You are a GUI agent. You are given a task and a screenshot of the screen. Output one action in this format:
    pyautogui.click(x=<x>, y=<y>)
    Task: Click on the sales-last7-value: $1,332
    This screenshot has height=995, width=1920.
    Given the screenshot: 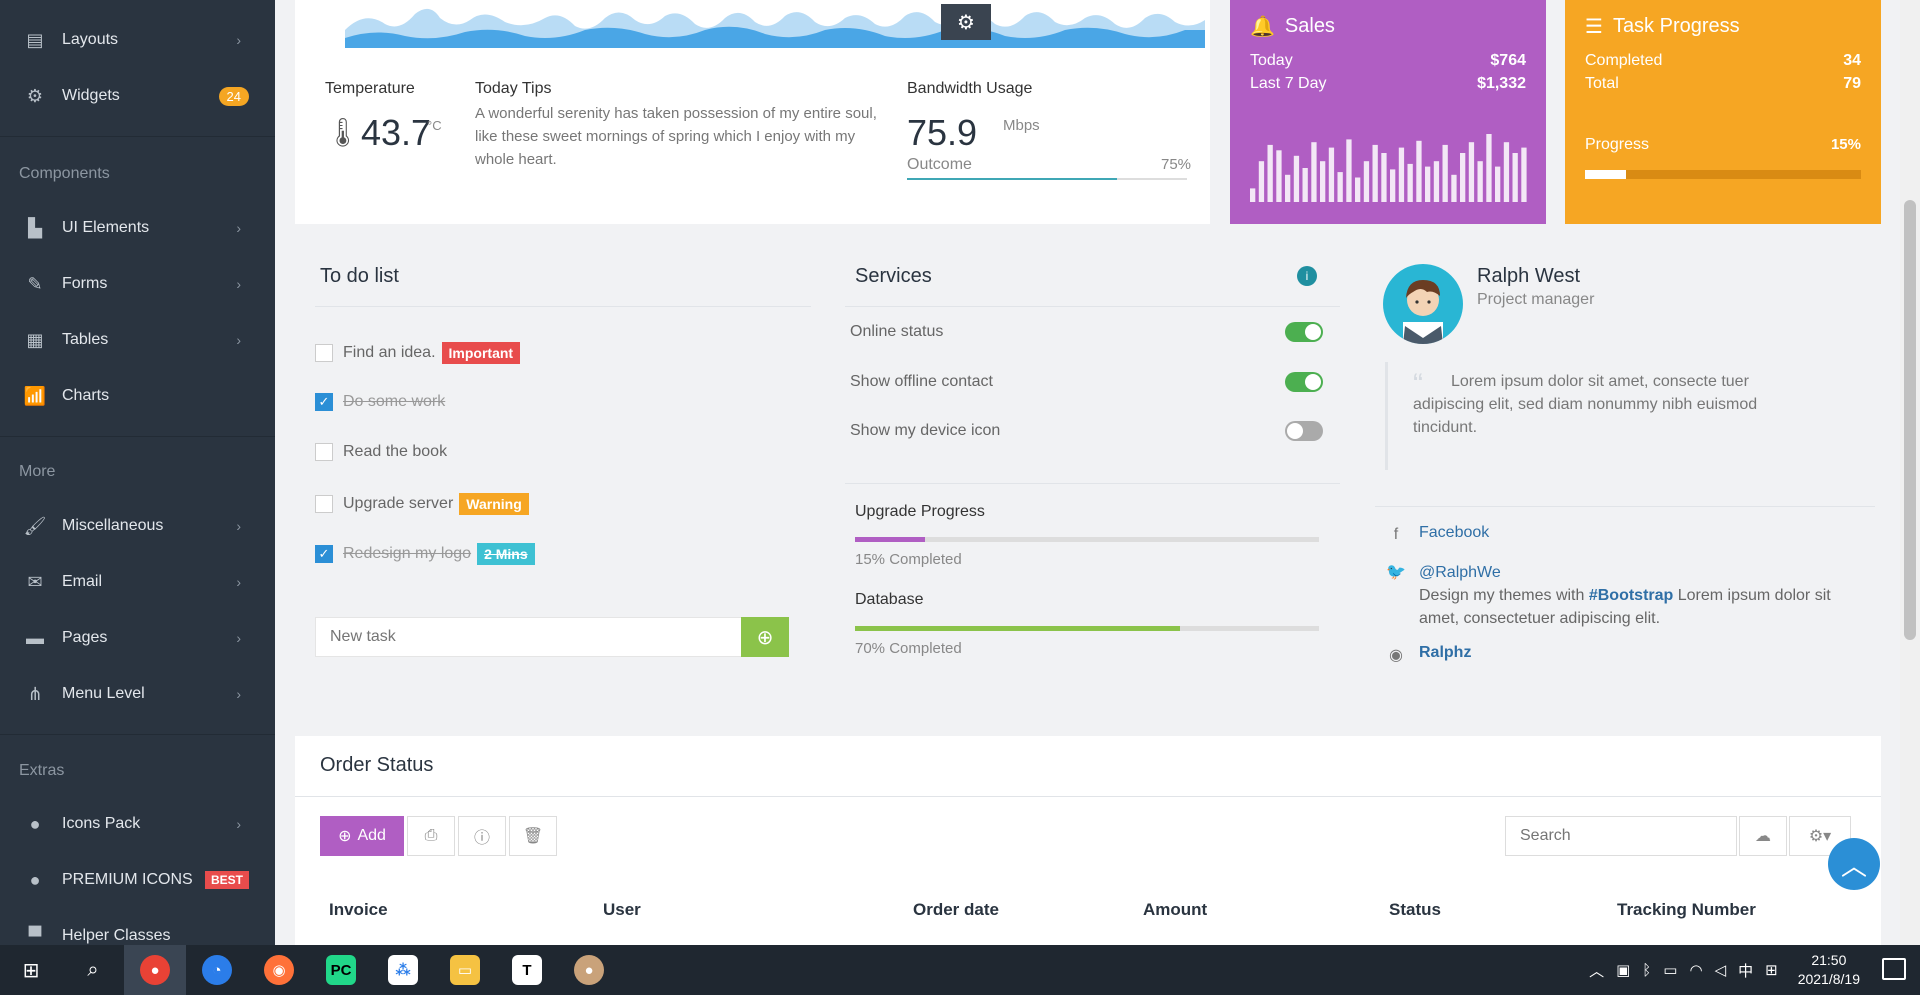 What is the action you would take?
    pyautogui.click(x=1501, y=83)
    